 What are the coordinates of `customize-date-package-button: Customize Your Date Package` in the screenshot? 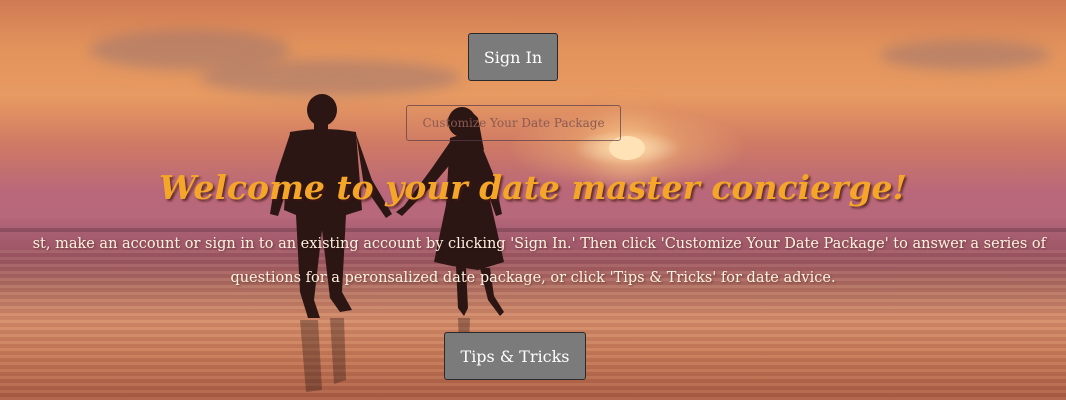 It's located at (513, 123).